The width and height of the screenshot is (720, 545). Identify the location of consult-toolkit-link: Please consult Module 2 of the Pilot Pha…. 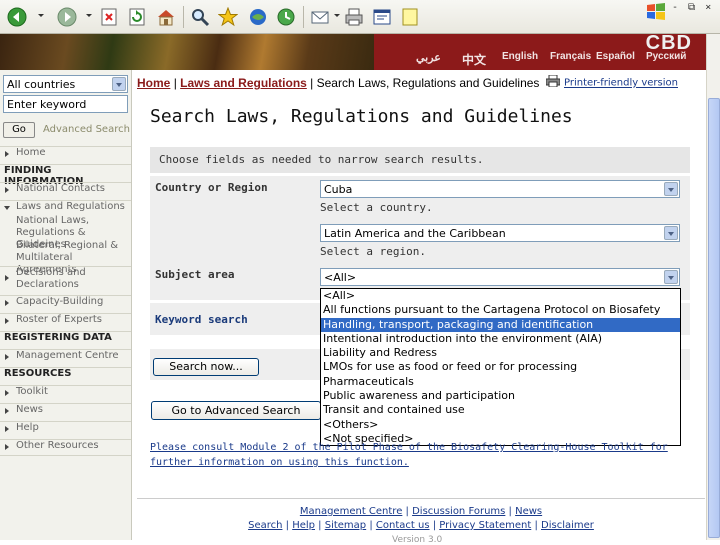
(422, 455).